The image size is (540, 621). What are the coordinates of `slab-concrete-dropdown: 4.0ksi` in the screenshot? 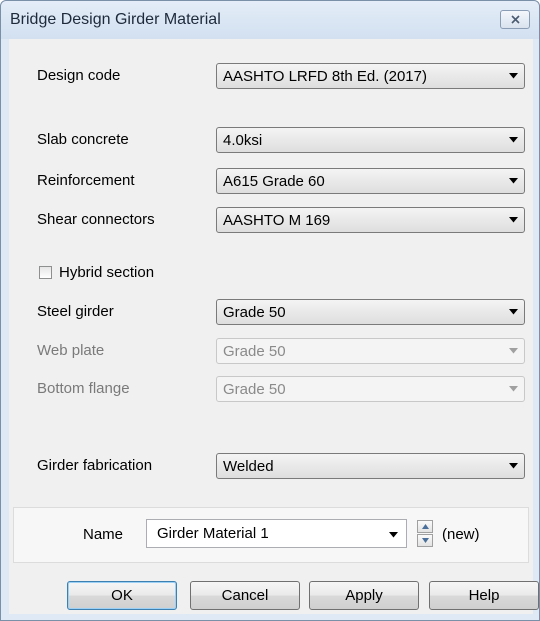 It's located at (370, 140).